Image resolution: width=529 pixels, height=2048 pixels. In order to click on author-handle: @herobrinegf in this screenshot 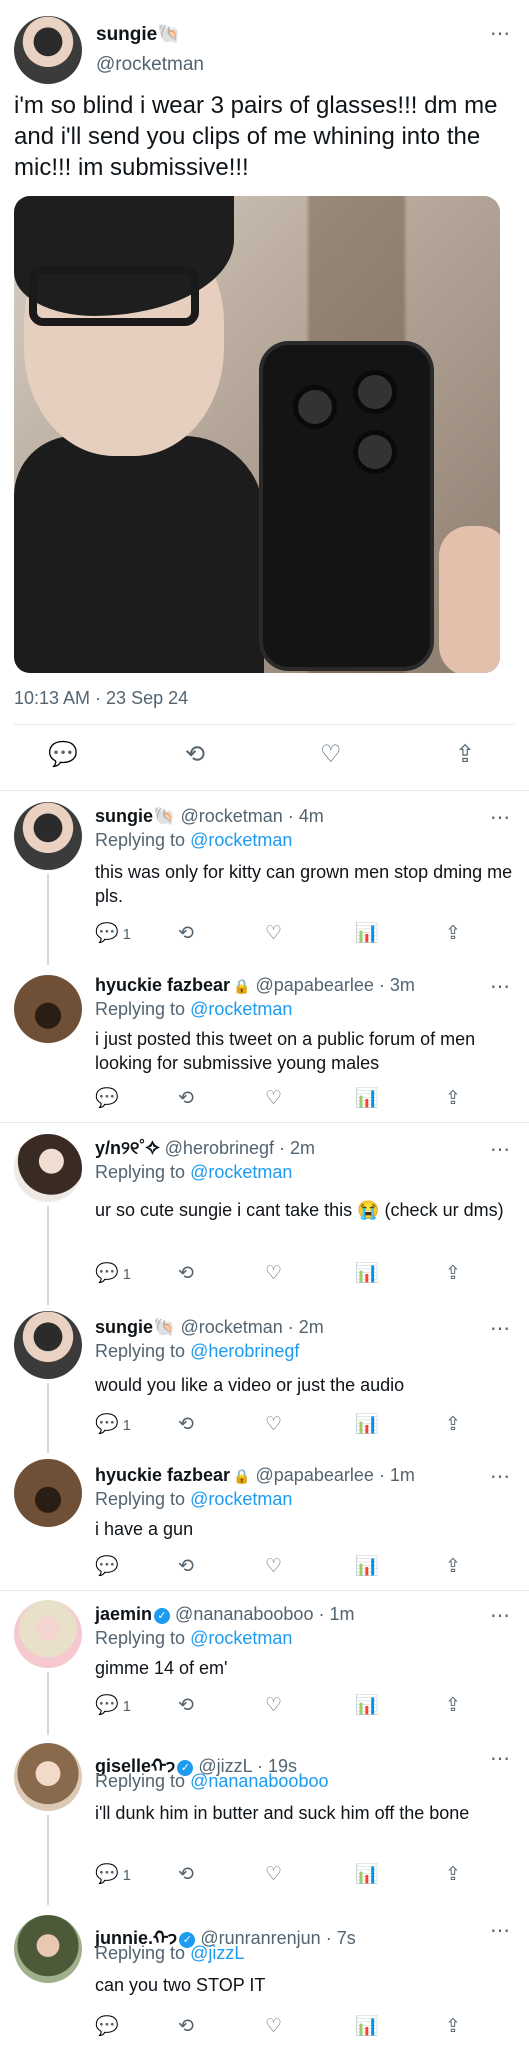, I will do `click(219, 1148)`.